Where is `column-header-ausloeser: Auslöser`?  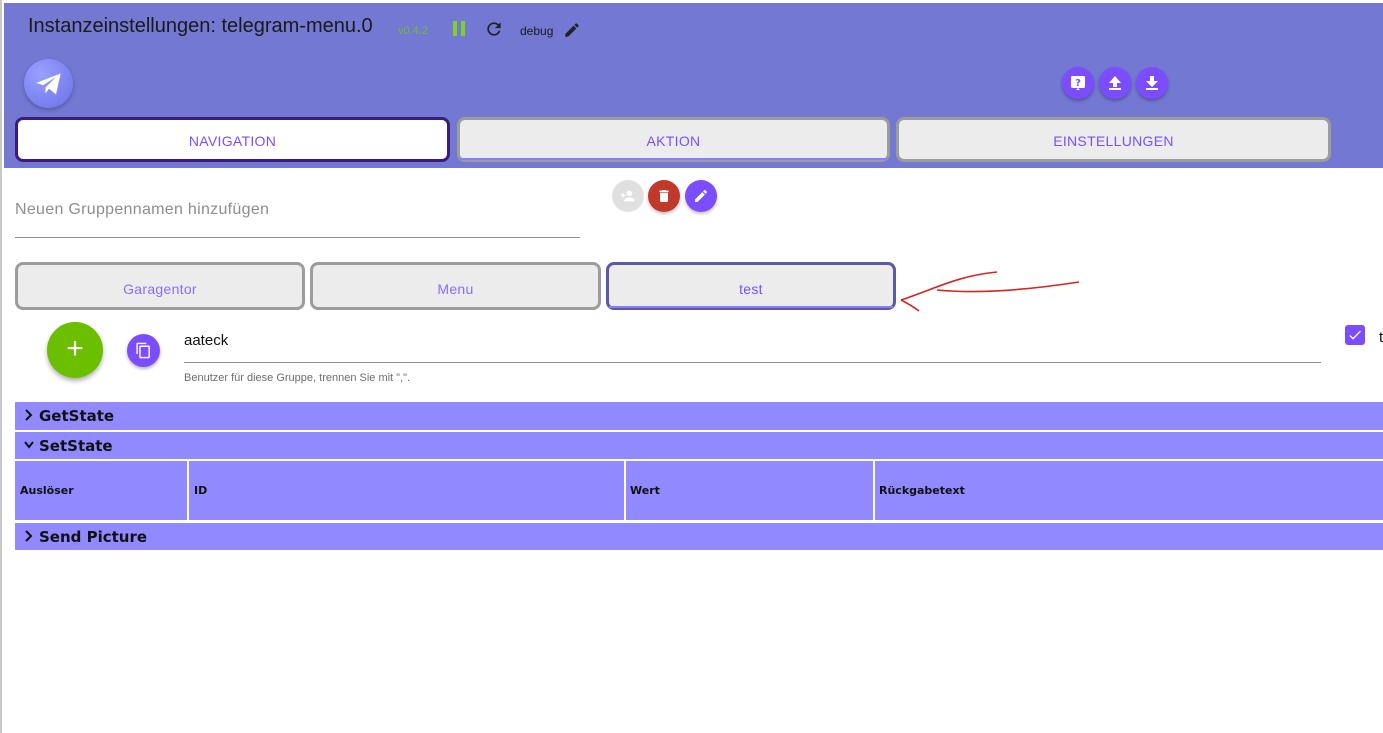 column-header-ausloeser: Auslöser is located at coordinates (47, 490).